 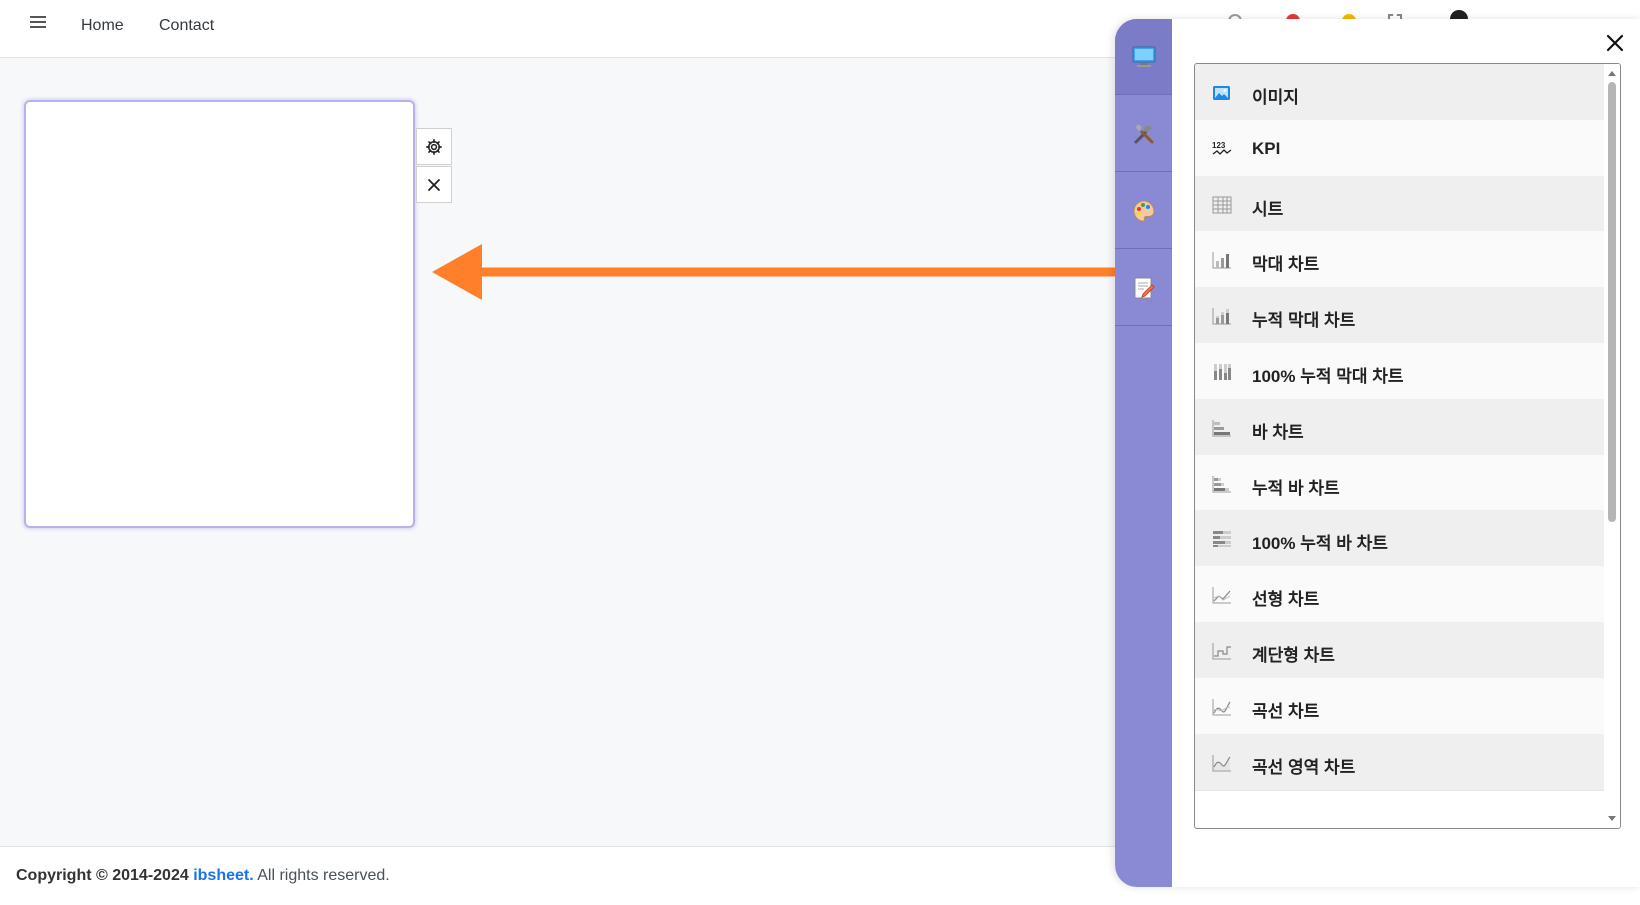 What do you see at coordinates (1266, 148) in the screenshot?
I see `widget-type-label: KPI` at bounding box center [1266, 148].